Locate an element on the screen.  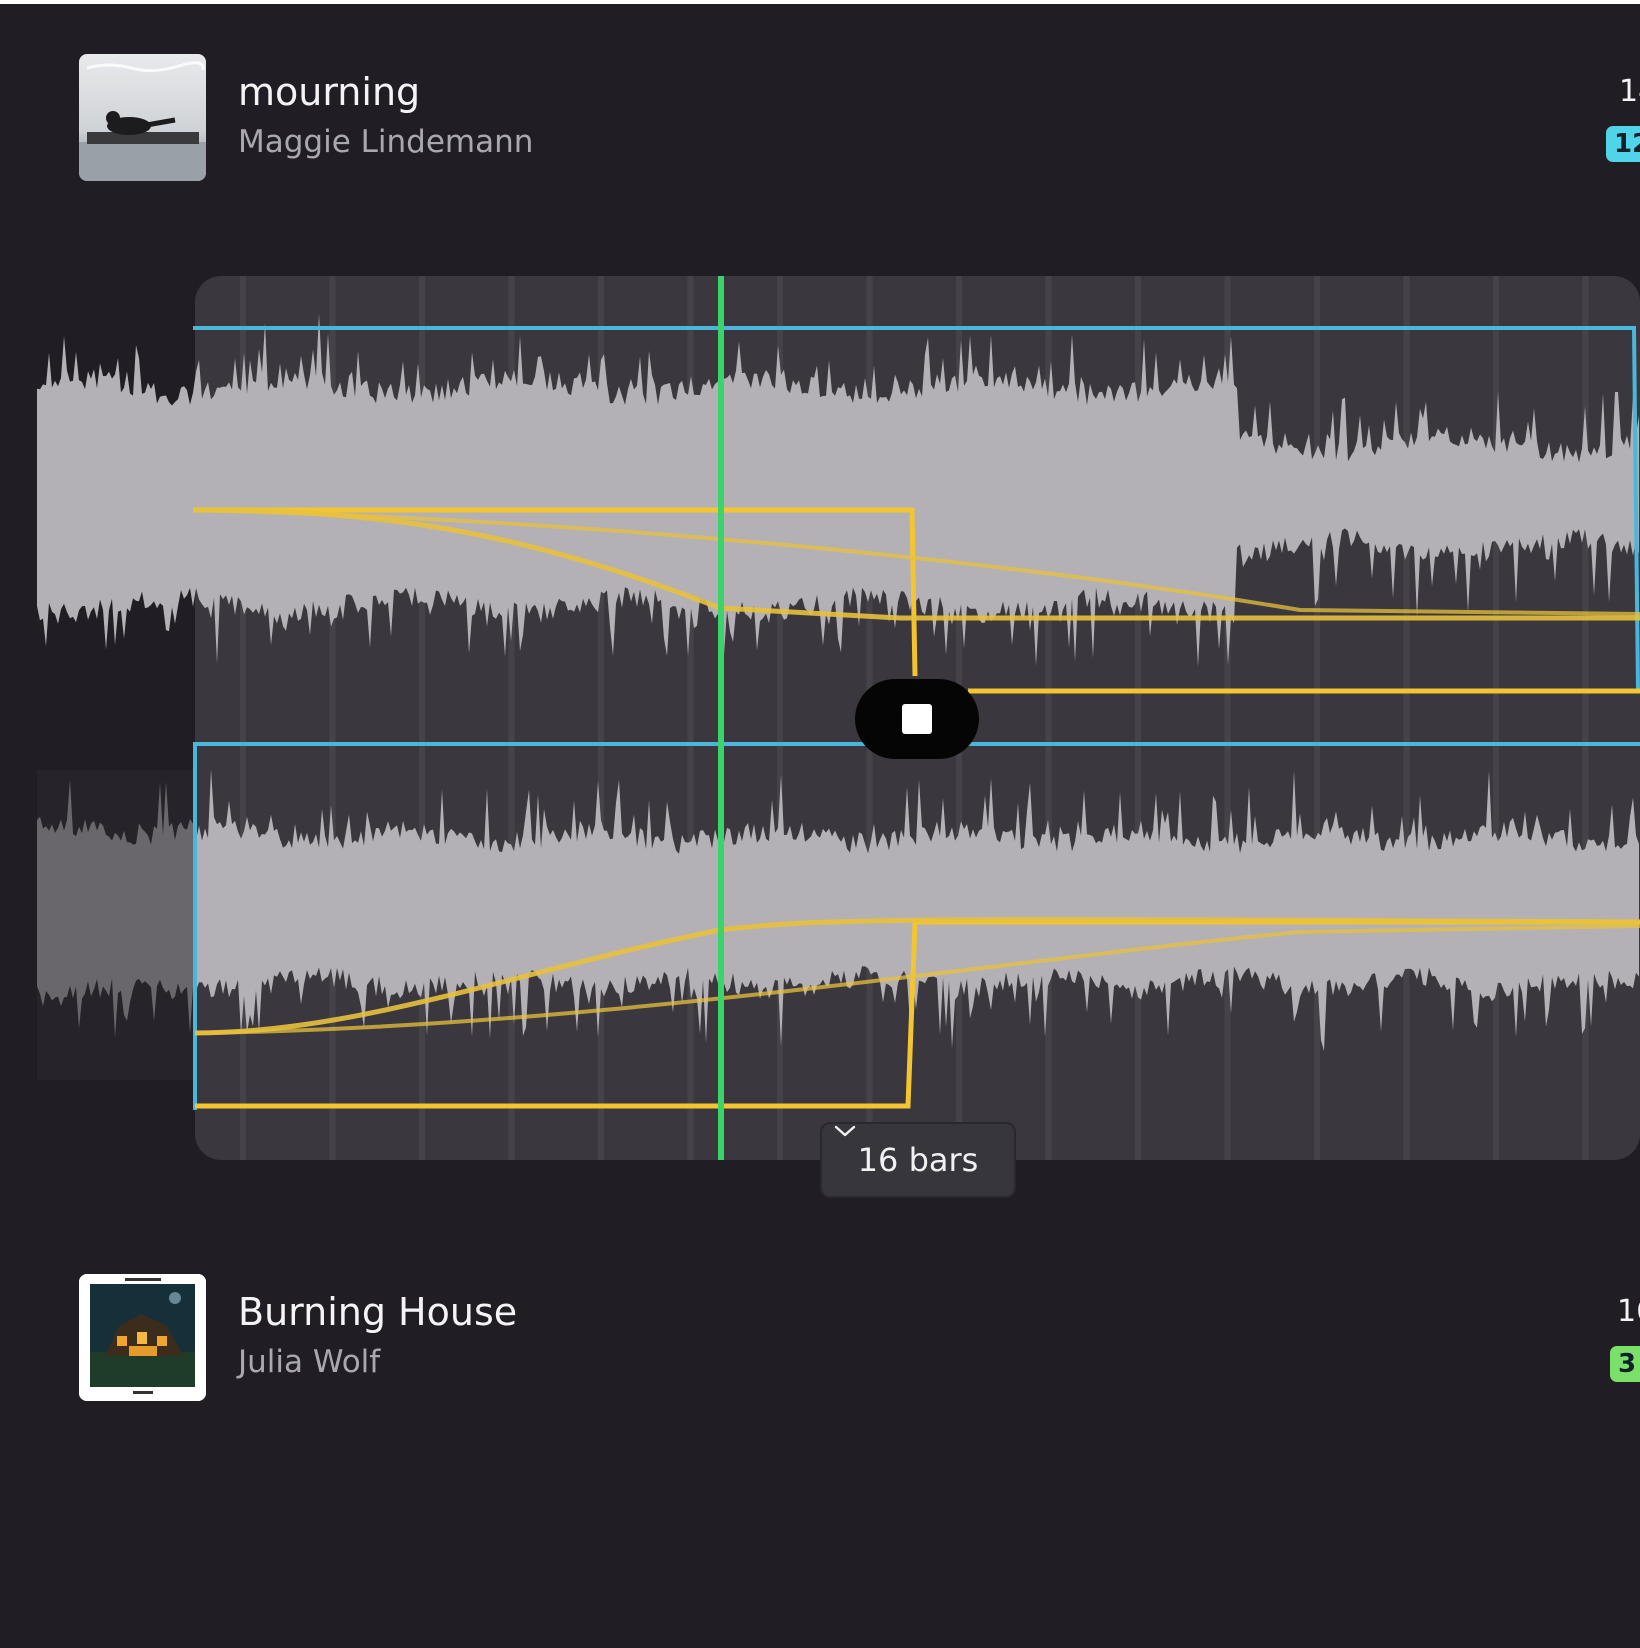
track-row-current: mourning Maggie Lindemann 14 12 is located at coordinates (820, 119).